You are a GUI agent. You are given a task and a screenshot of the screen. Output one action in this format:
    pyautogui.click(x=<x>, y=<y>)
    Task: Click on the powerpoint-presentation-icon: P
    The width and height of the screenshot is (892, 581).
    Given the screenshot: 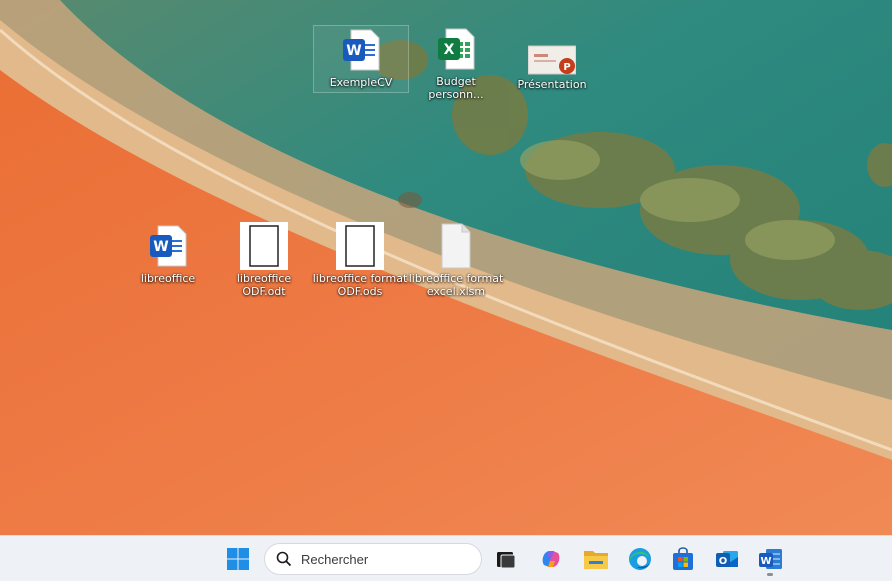 What is the action you would take?
    pyautogui.click(x=552, y=56)
    